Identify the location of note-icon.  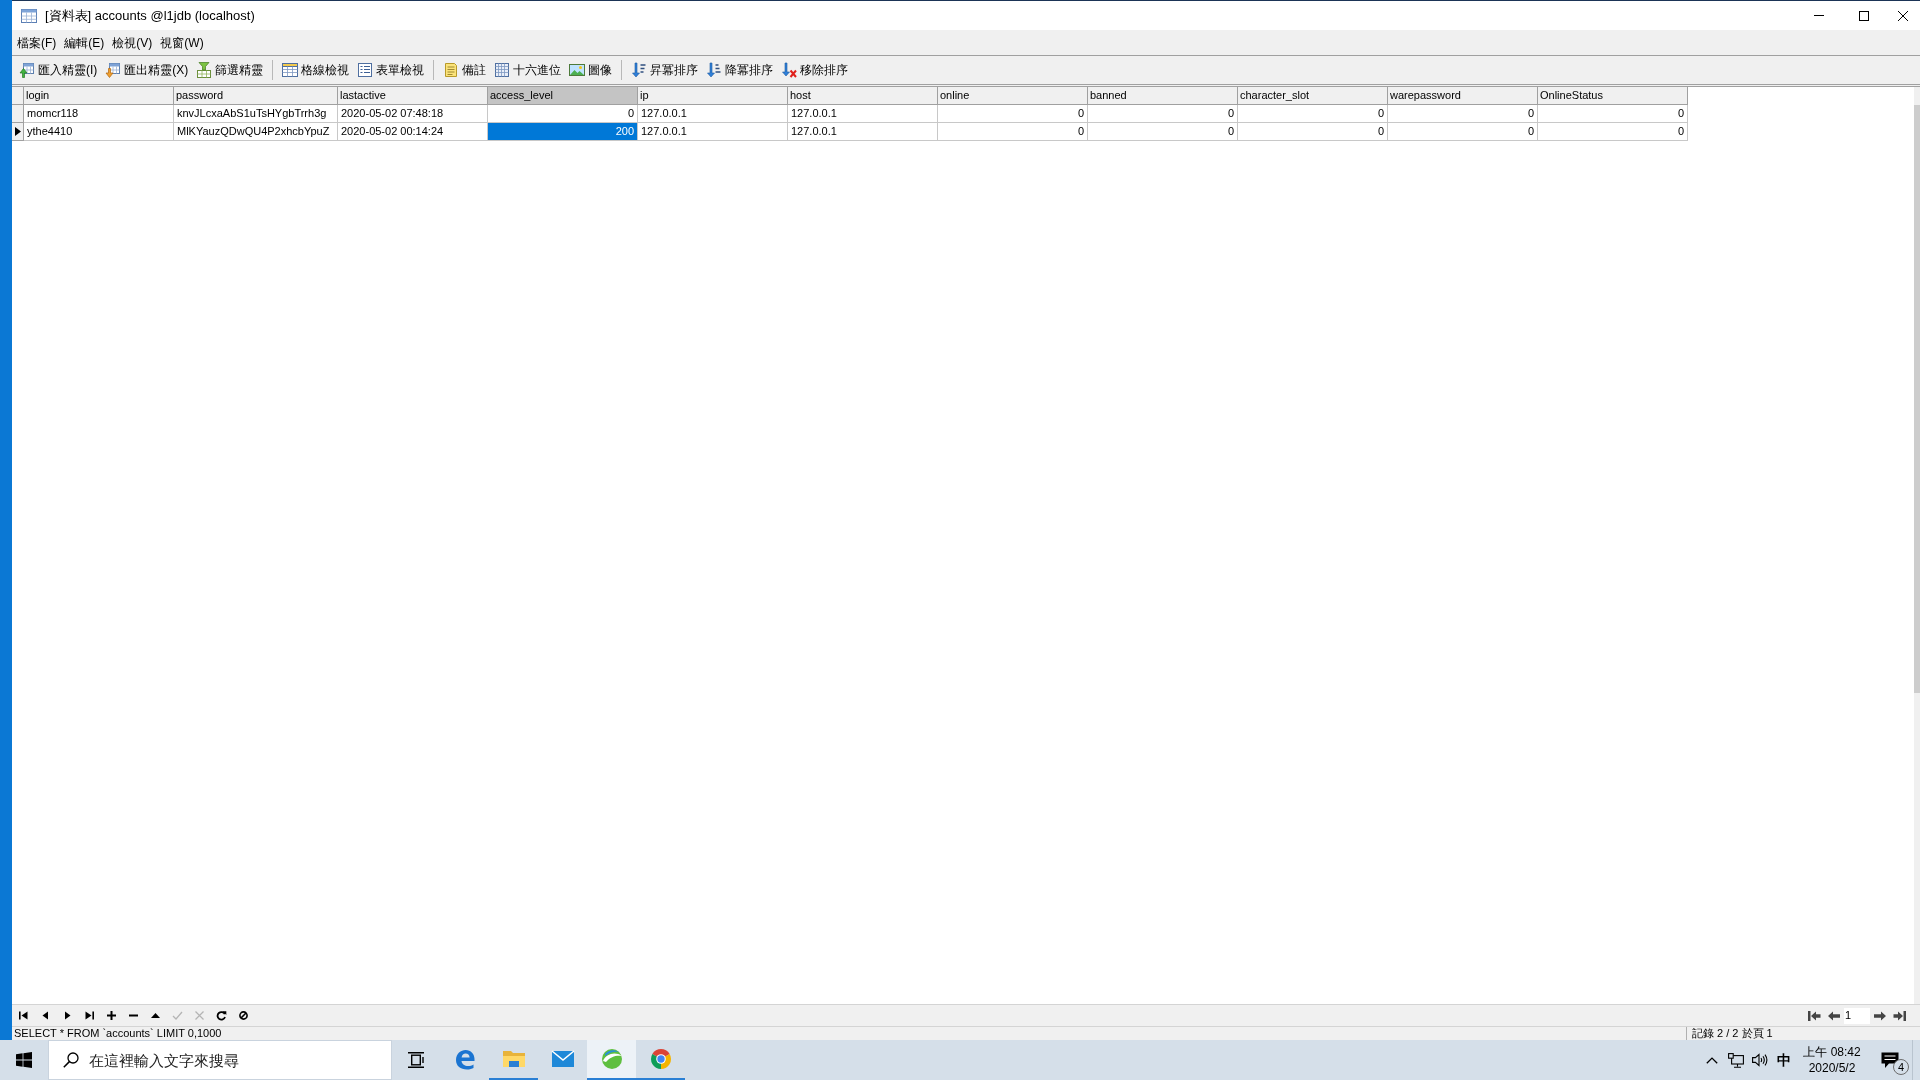
(451, 70).